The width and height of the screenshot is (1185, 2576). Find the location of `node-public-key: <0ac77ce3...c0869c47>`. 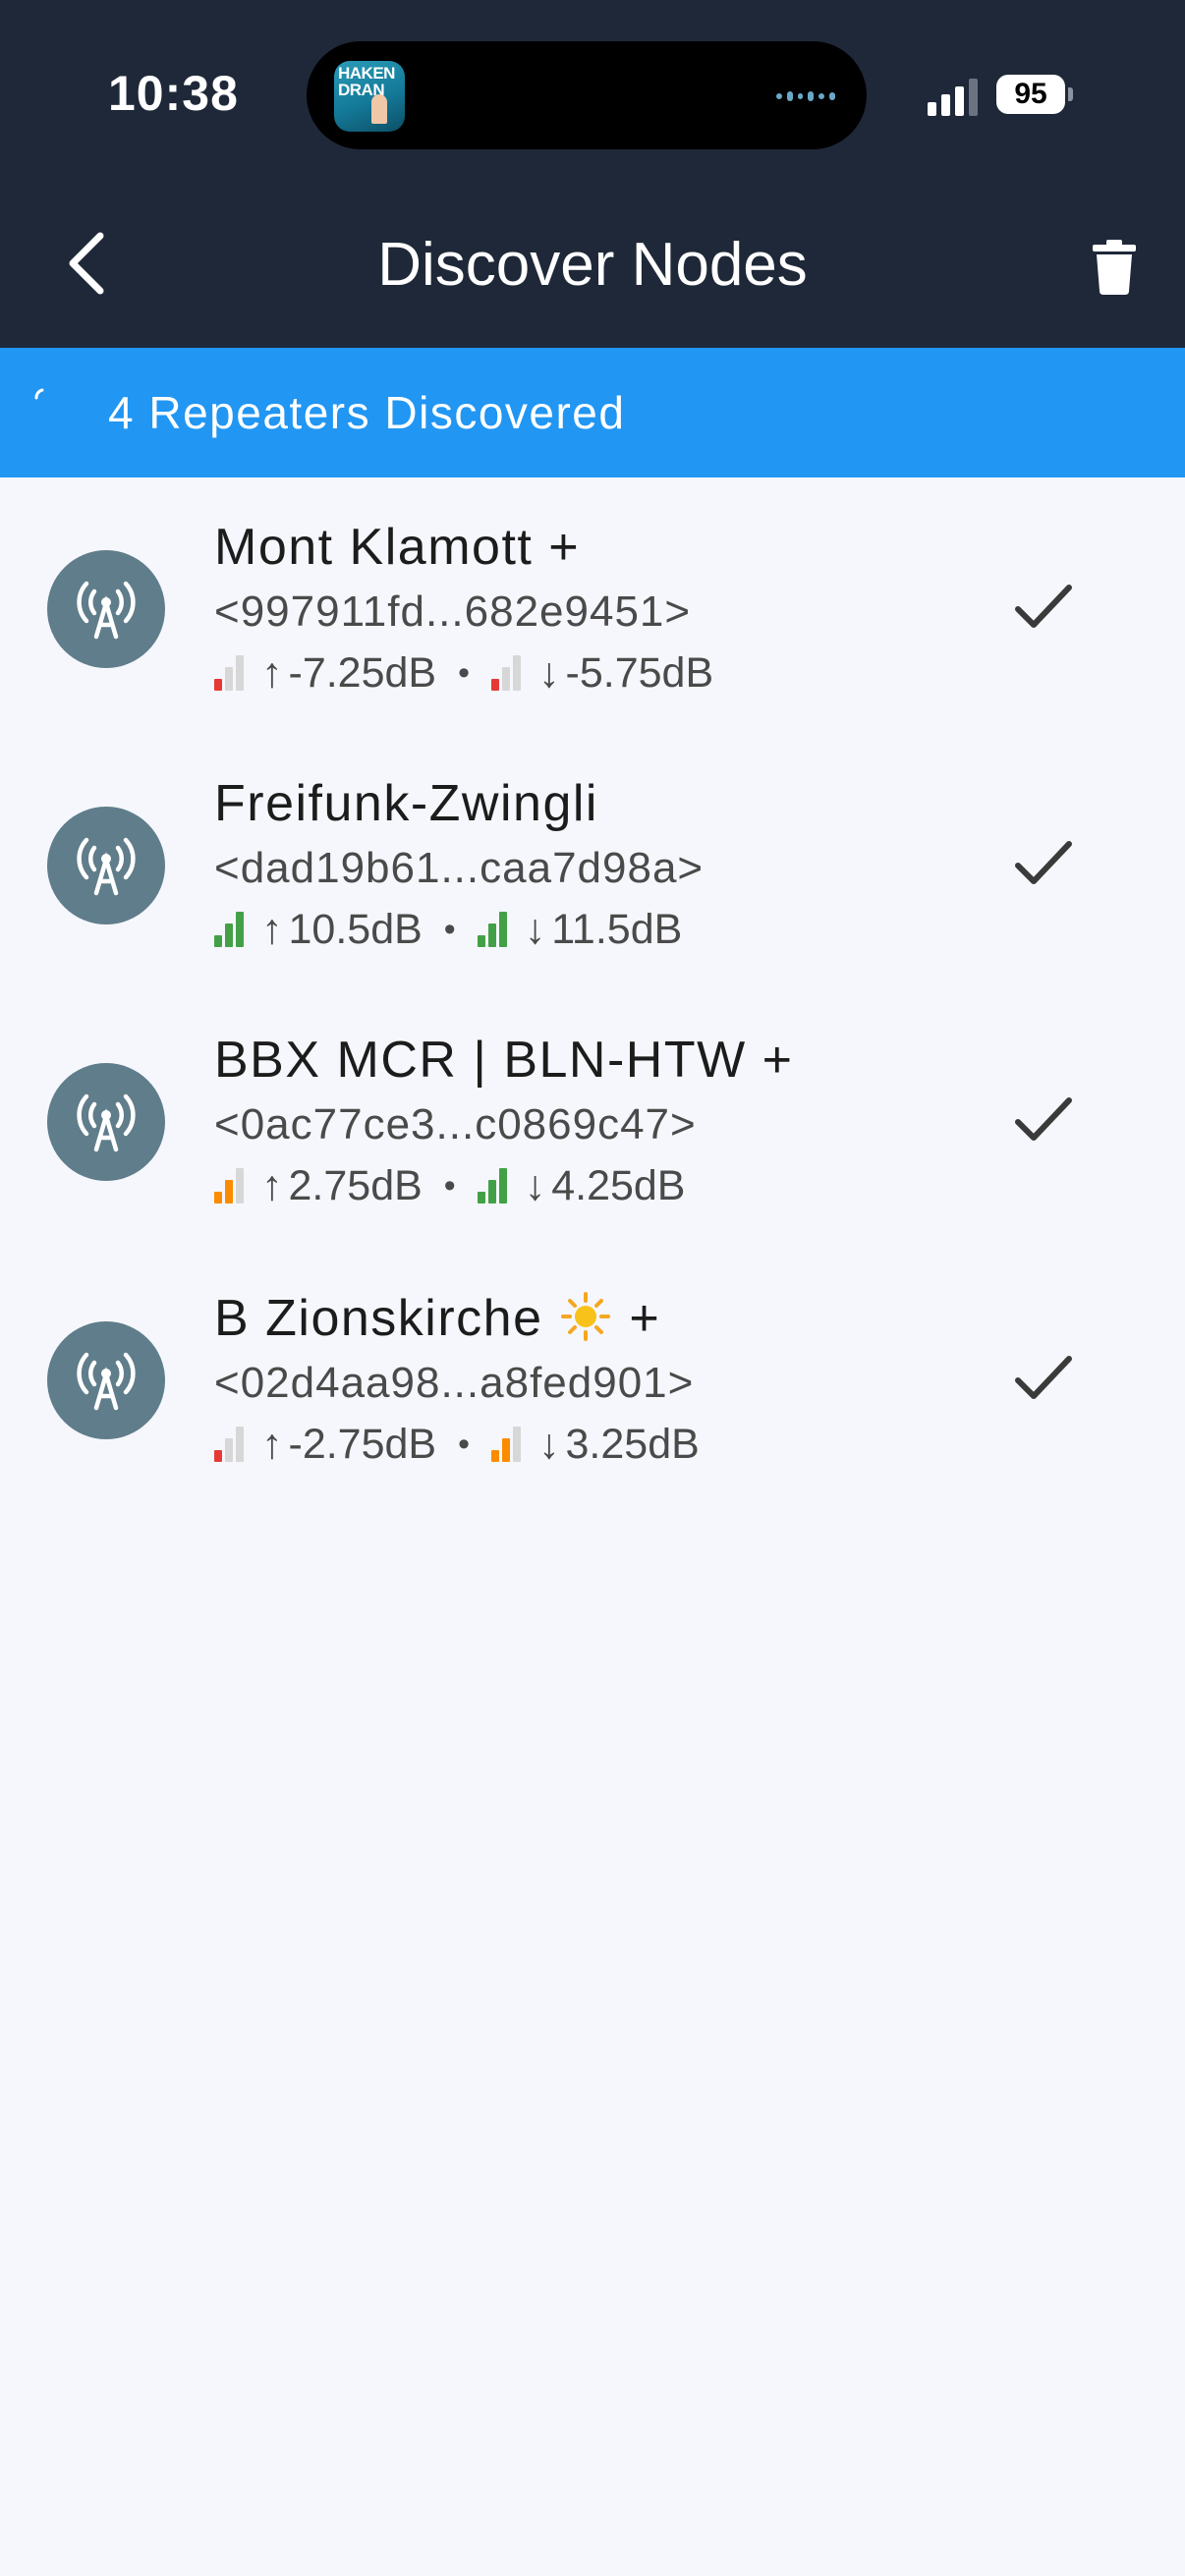

node-public-key: <0ac77ce3...c0869c47> is located at coordinates (456, 1124).